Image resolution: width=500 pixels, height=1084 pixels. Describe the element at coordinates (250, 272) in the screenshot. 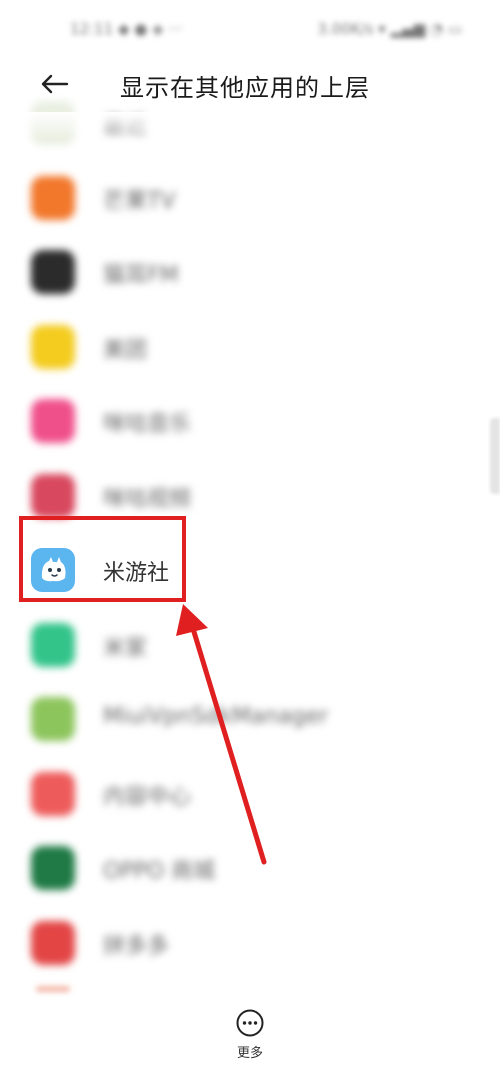

I see `app-row: 猫耳FM` at that location.